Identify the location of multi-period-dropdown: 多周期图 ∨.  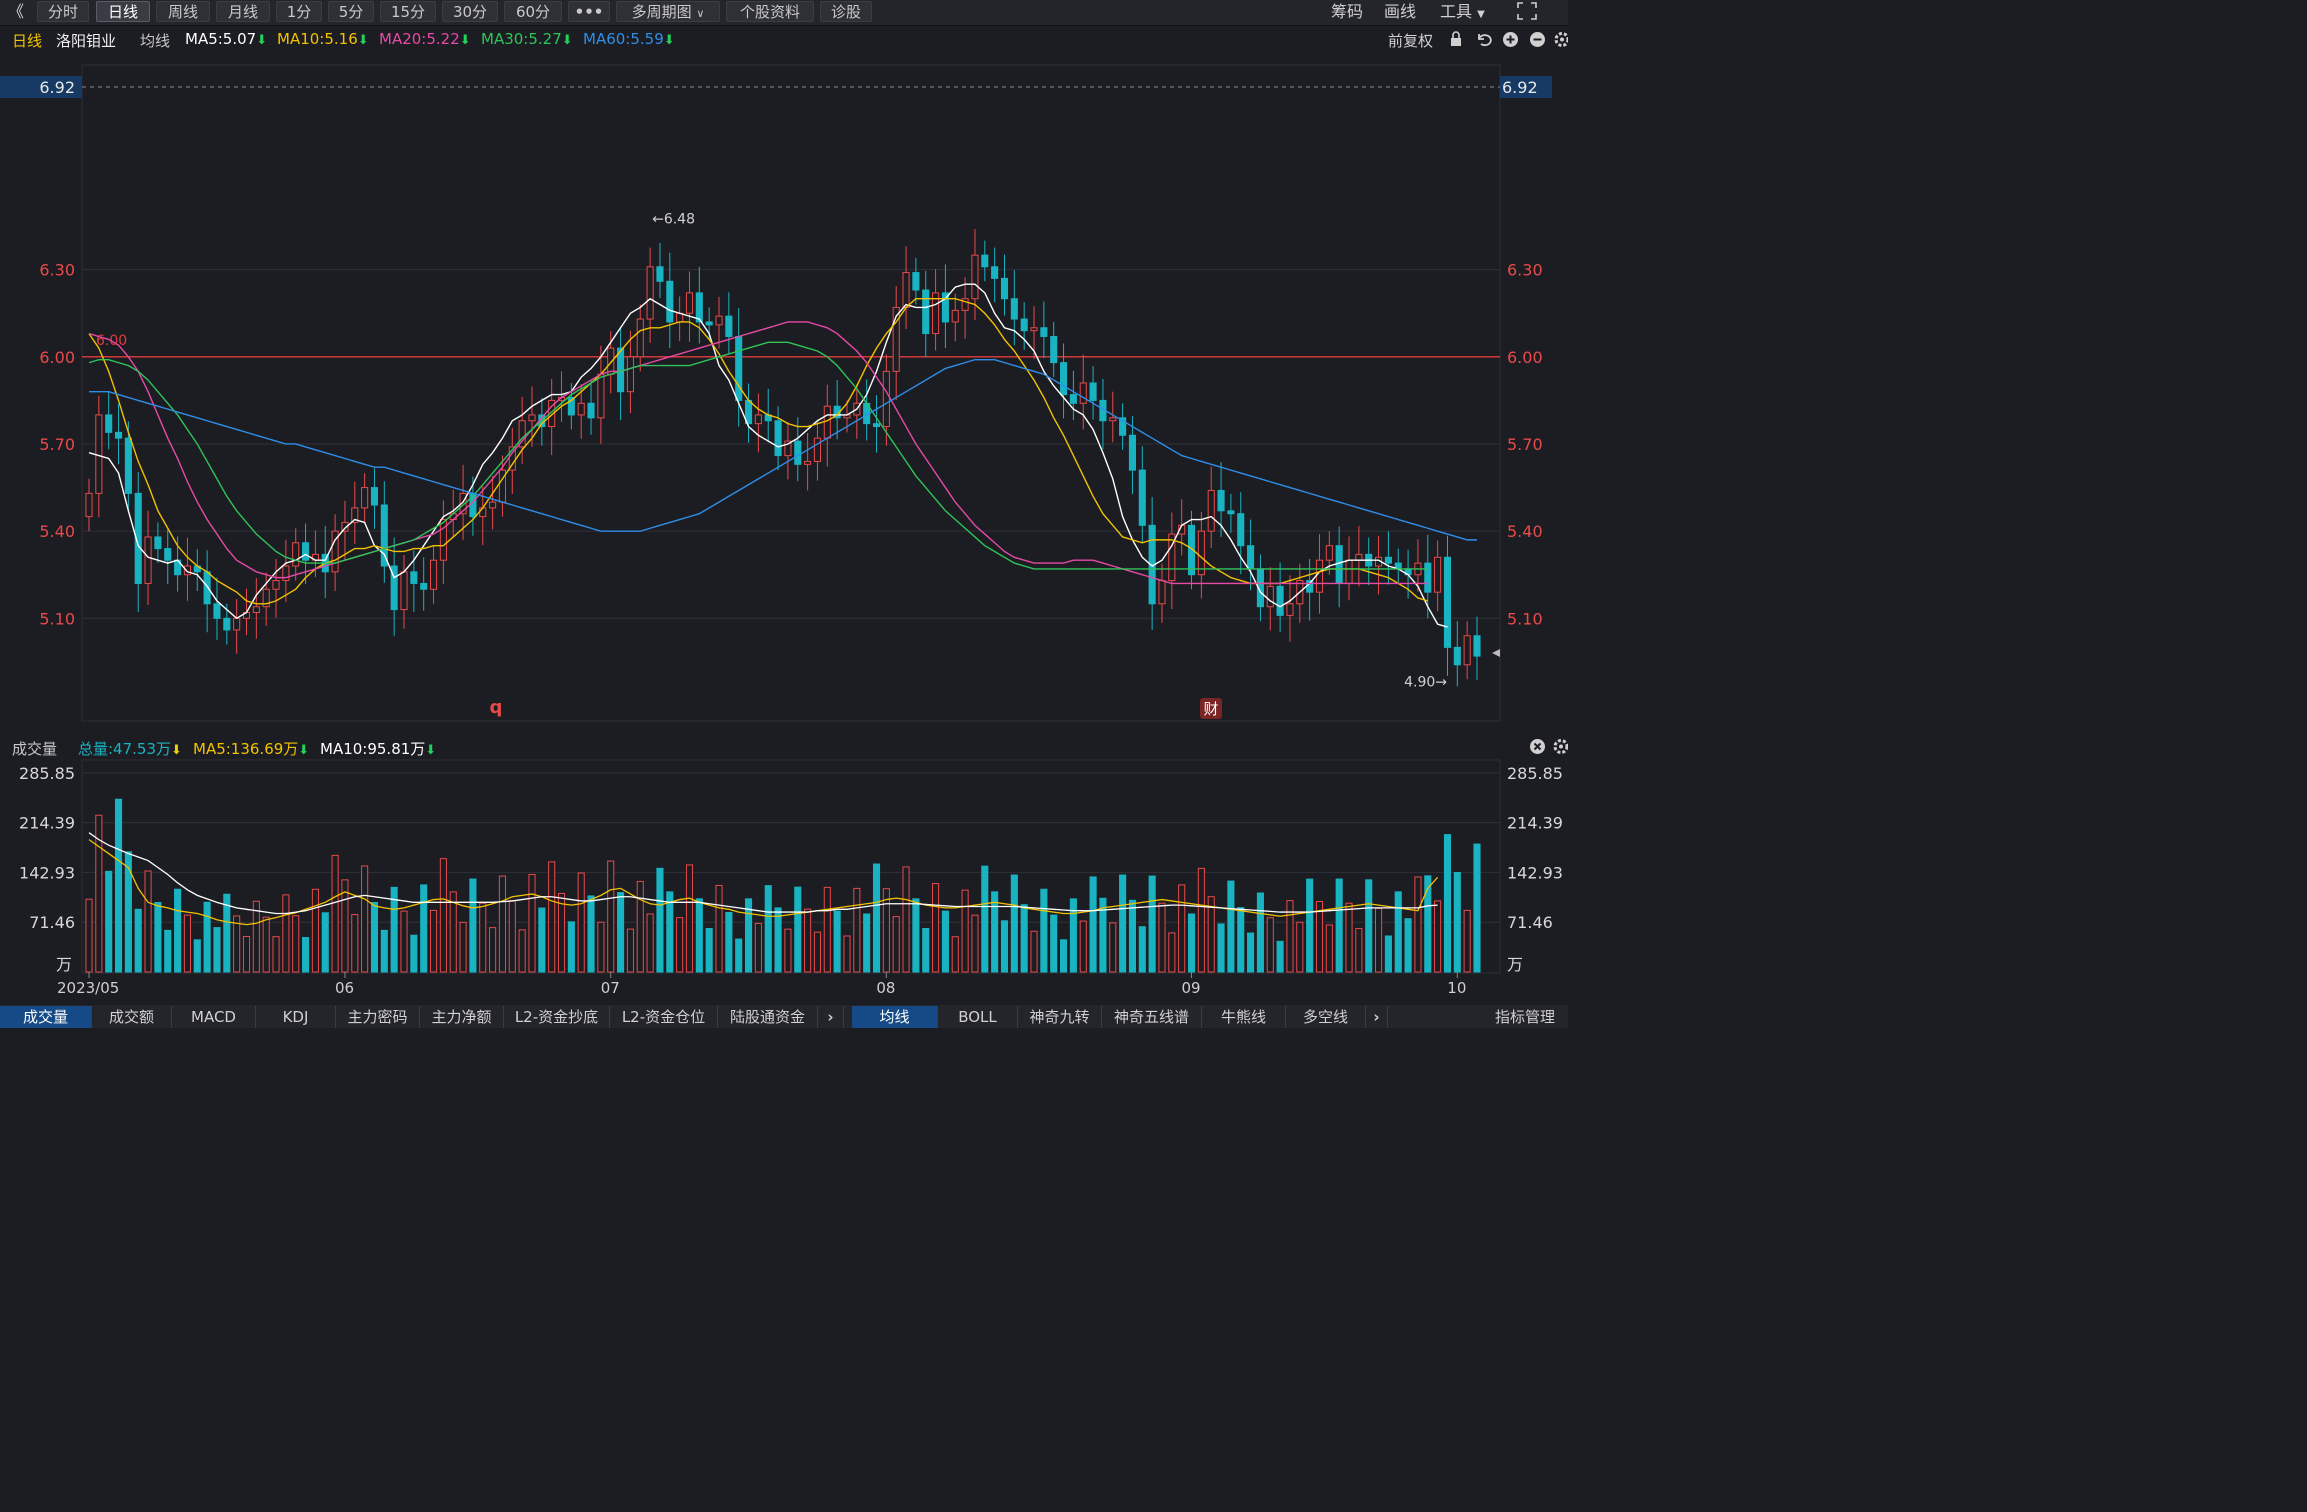
(668, 11).